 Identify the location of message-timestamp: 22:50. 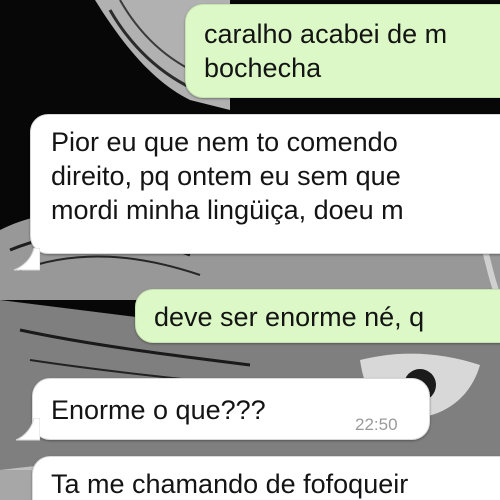
(376, 424).